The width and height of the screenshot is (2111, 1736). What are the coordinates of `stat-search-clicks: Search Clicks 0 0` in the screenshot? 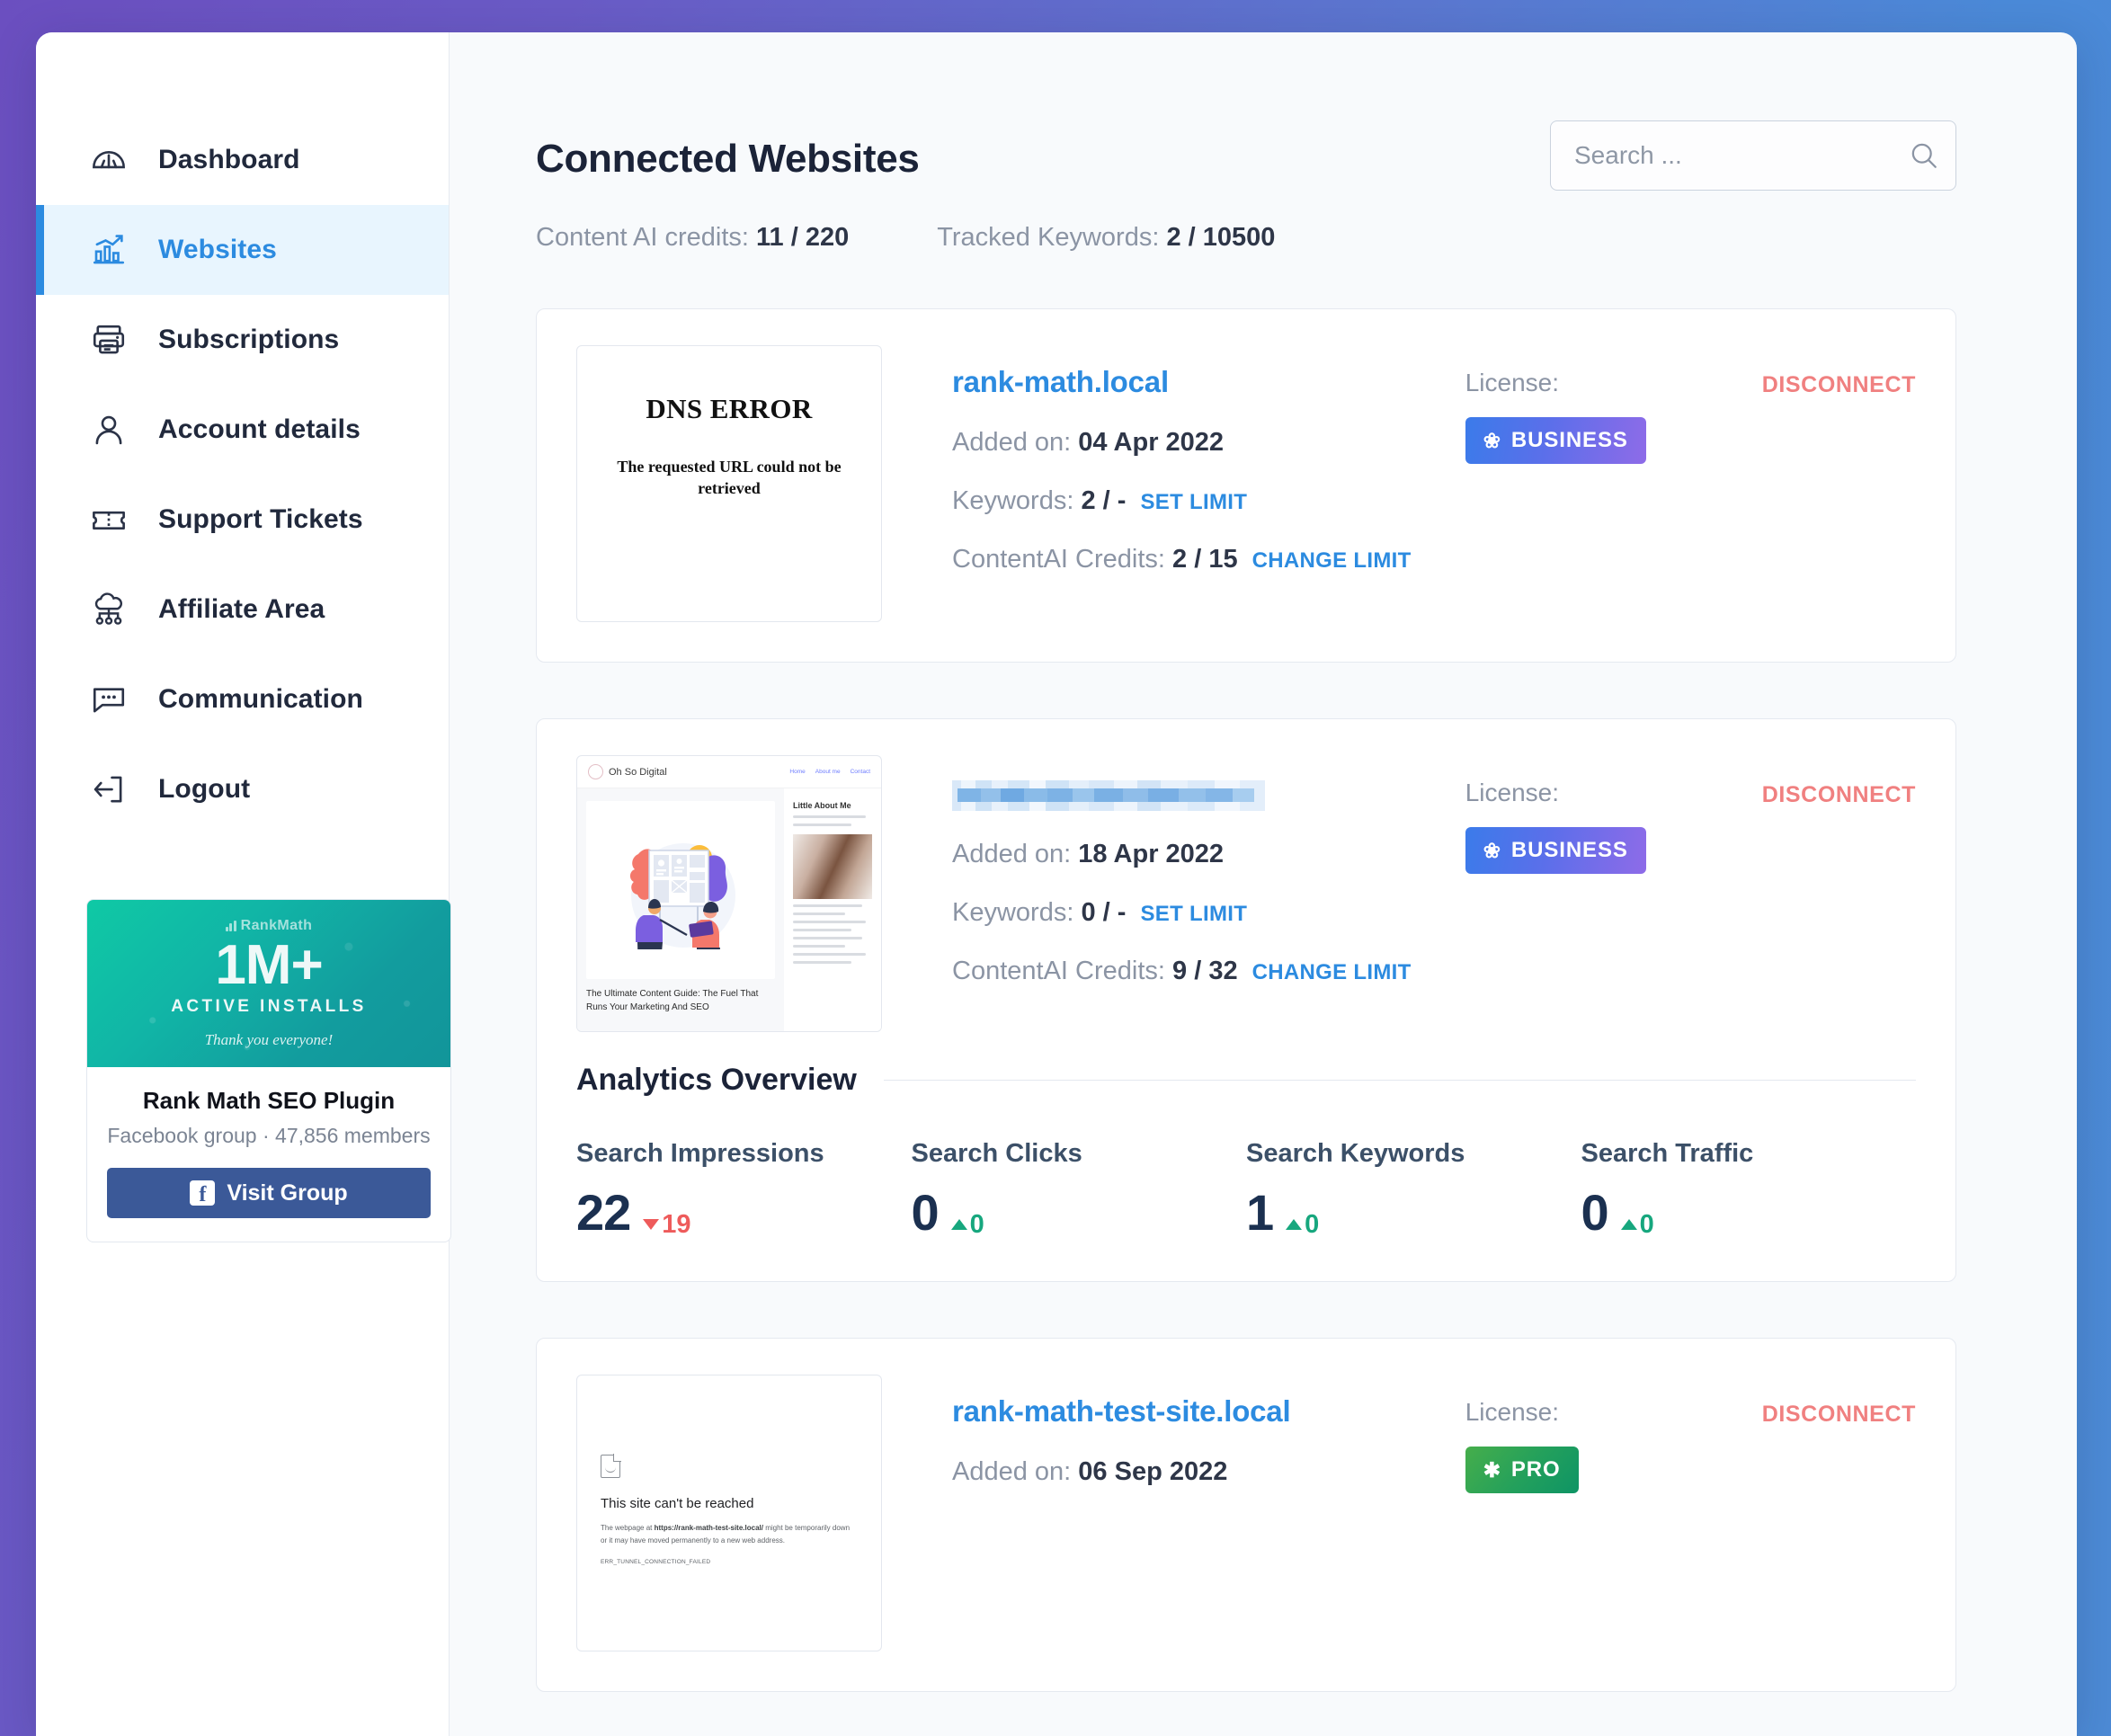 It's located at (1079, 1190).